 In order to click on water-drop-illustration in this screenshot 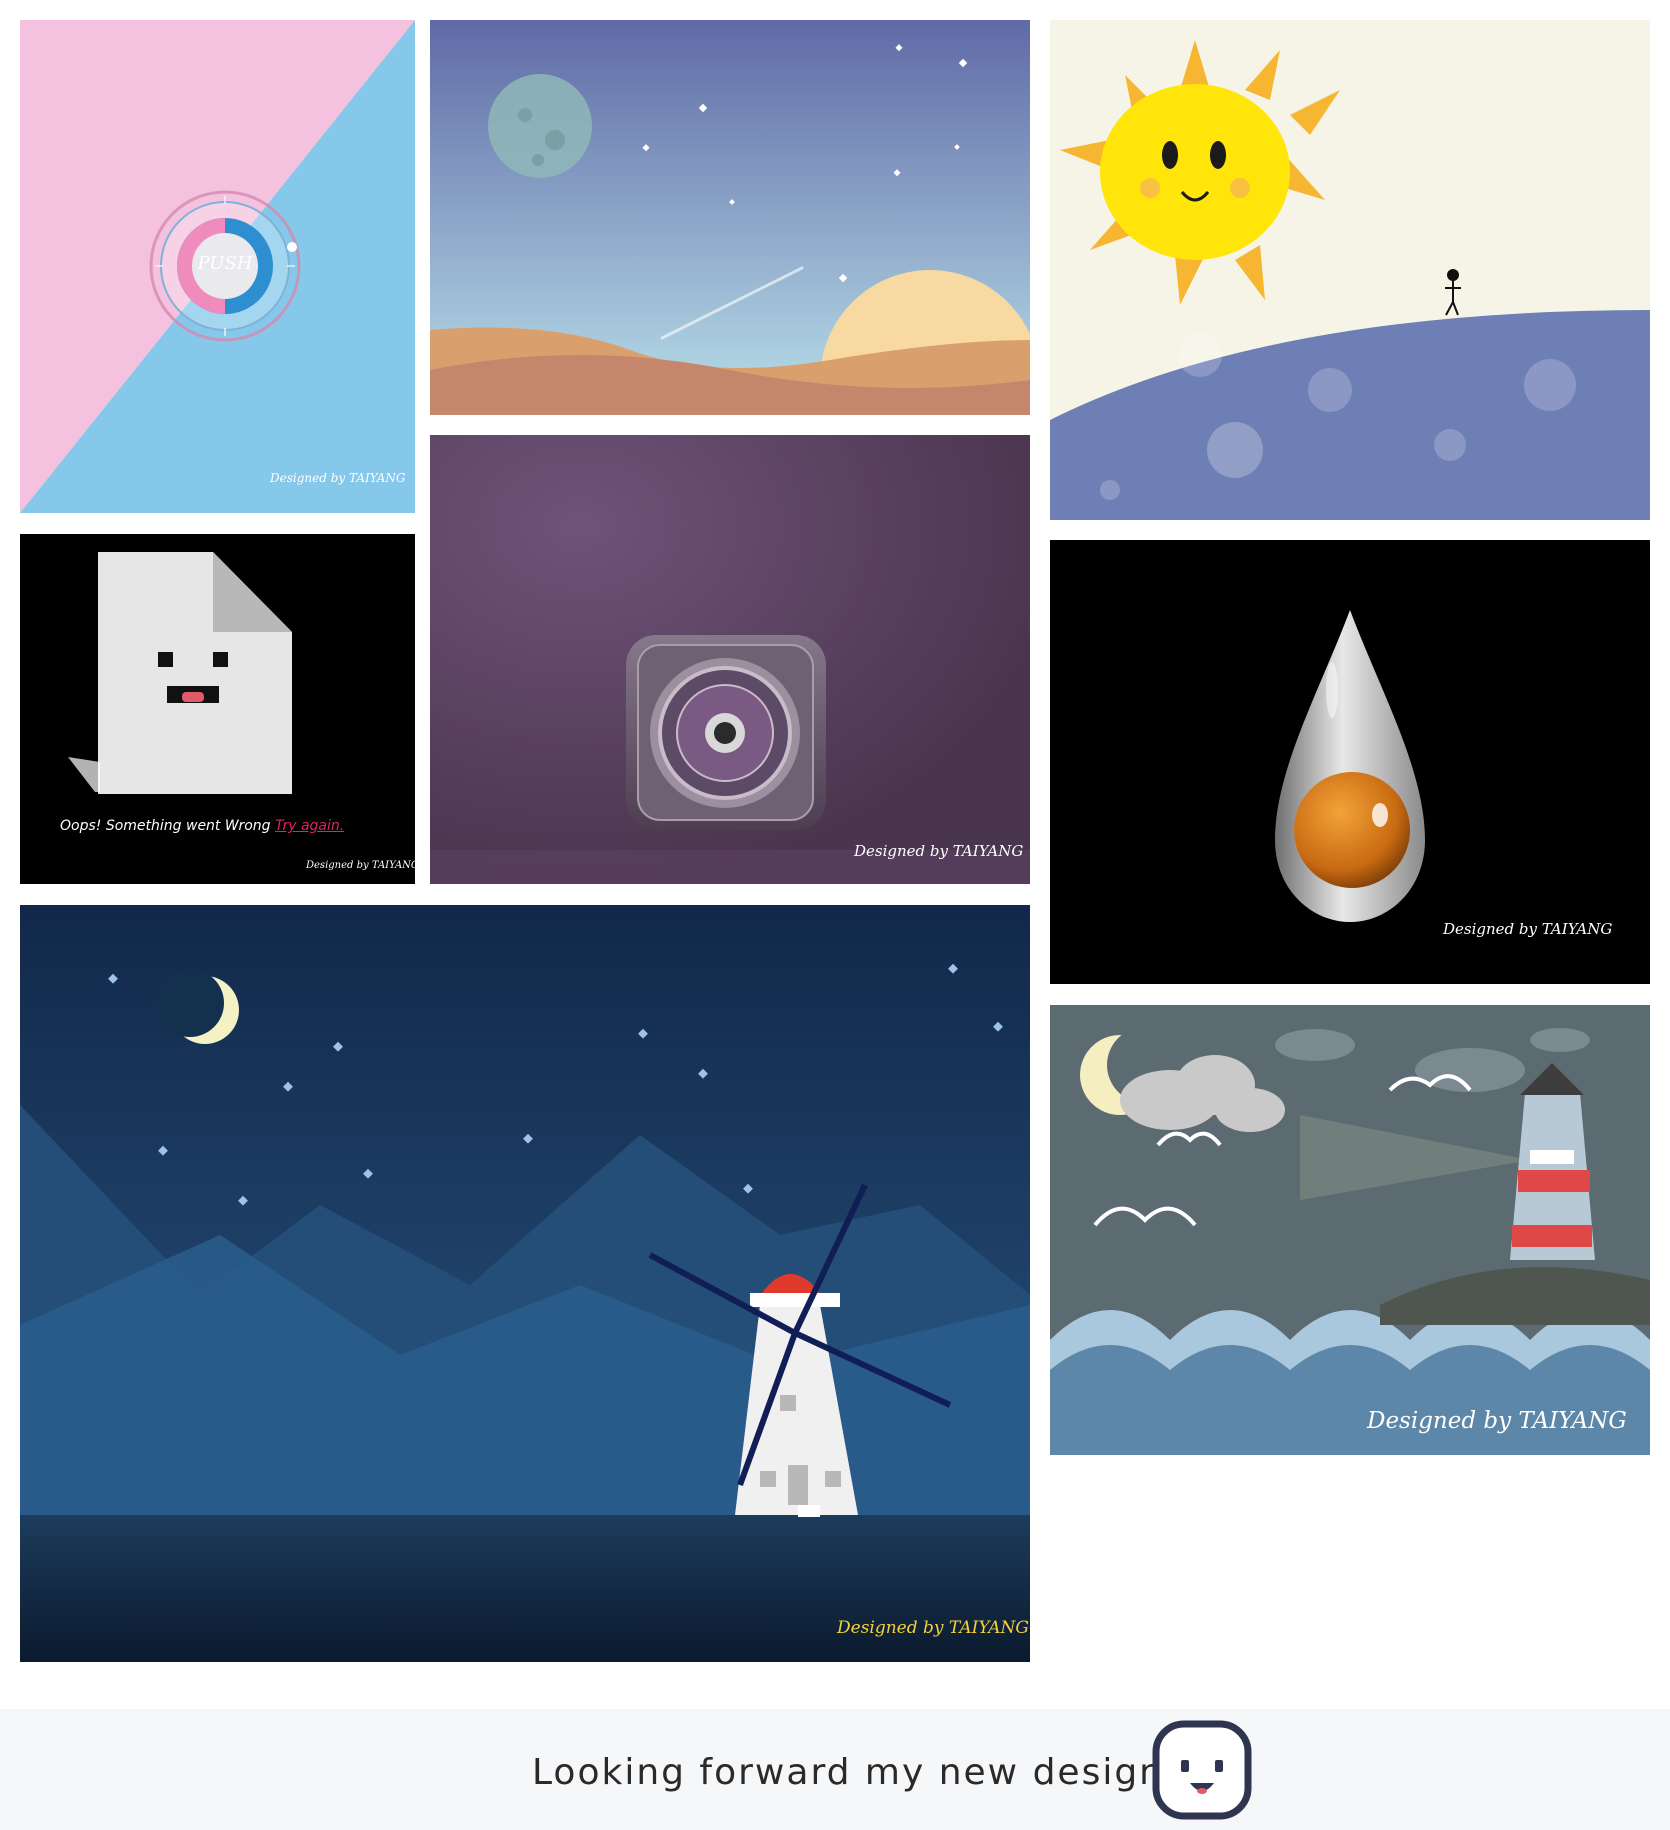, I will do `click(1350, 766)`.